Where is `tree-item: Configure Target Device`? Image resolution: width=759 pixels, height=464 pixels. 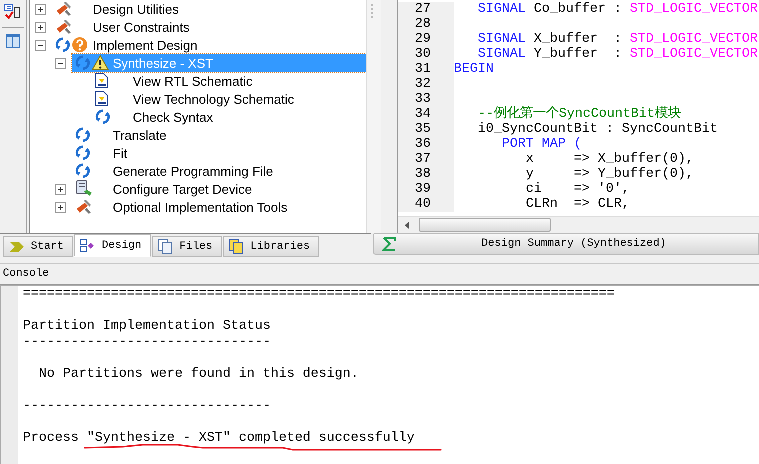 tree-item: Configure Target Device is located at coordinates (219, 189).